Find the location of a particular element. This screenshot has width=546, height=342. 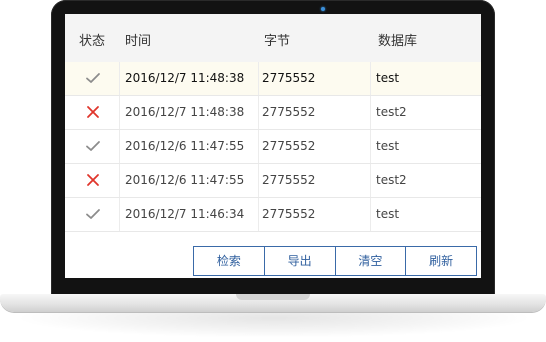

header-time: 时间 is located at coordinates (138, 41).